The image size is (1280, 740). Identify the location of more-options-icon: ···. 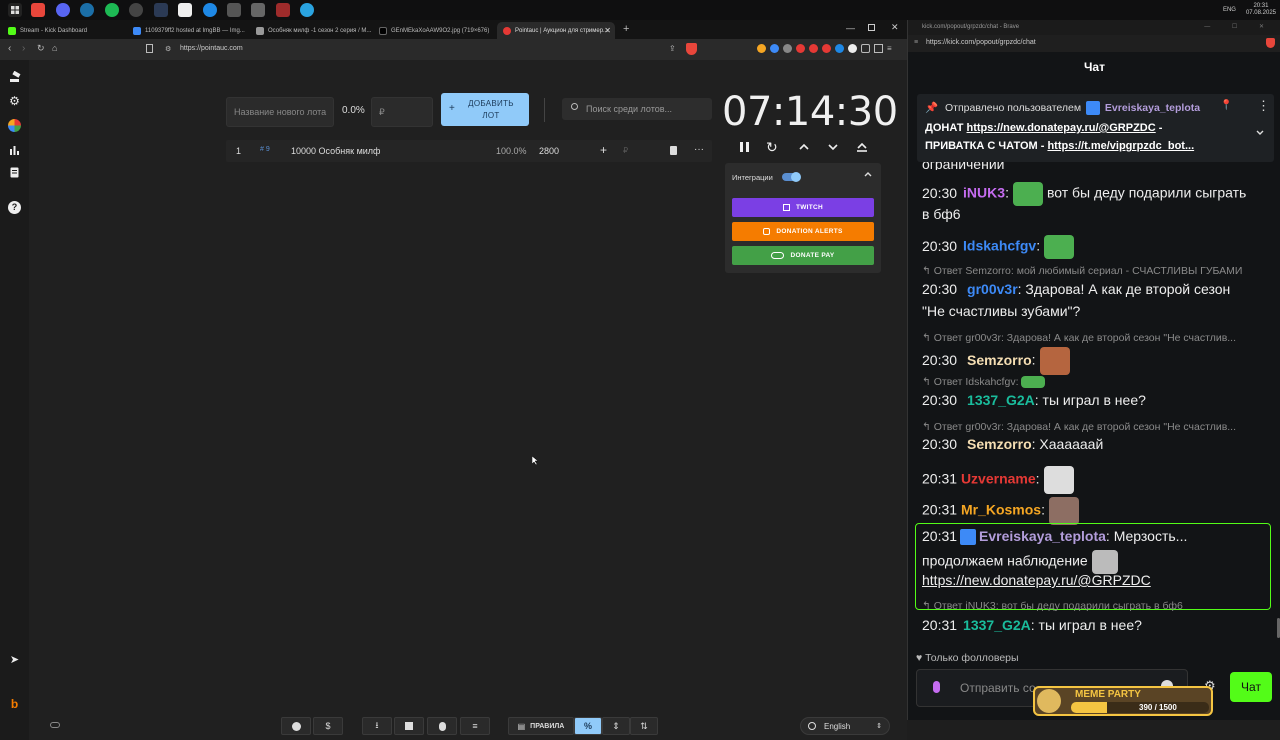
(699, 149).